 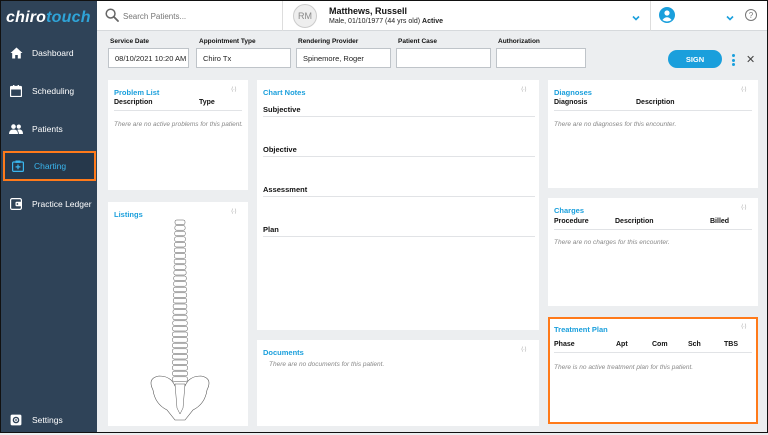 I want to click on problem-list-col-type: Type, so click(x=207, y=102).